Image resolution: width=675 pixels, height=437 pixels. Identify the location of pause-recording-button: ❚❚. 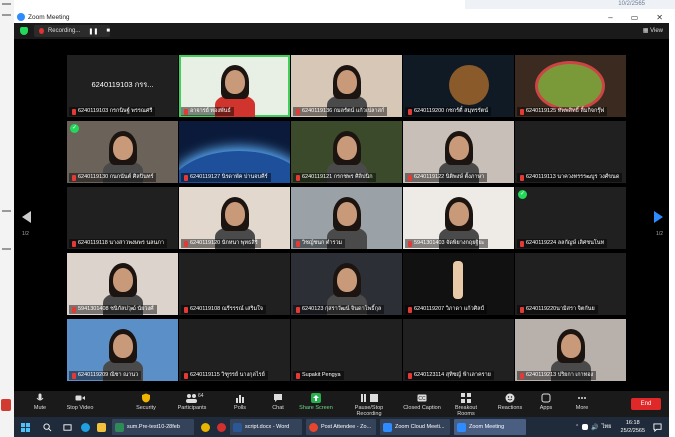
(93, 31).